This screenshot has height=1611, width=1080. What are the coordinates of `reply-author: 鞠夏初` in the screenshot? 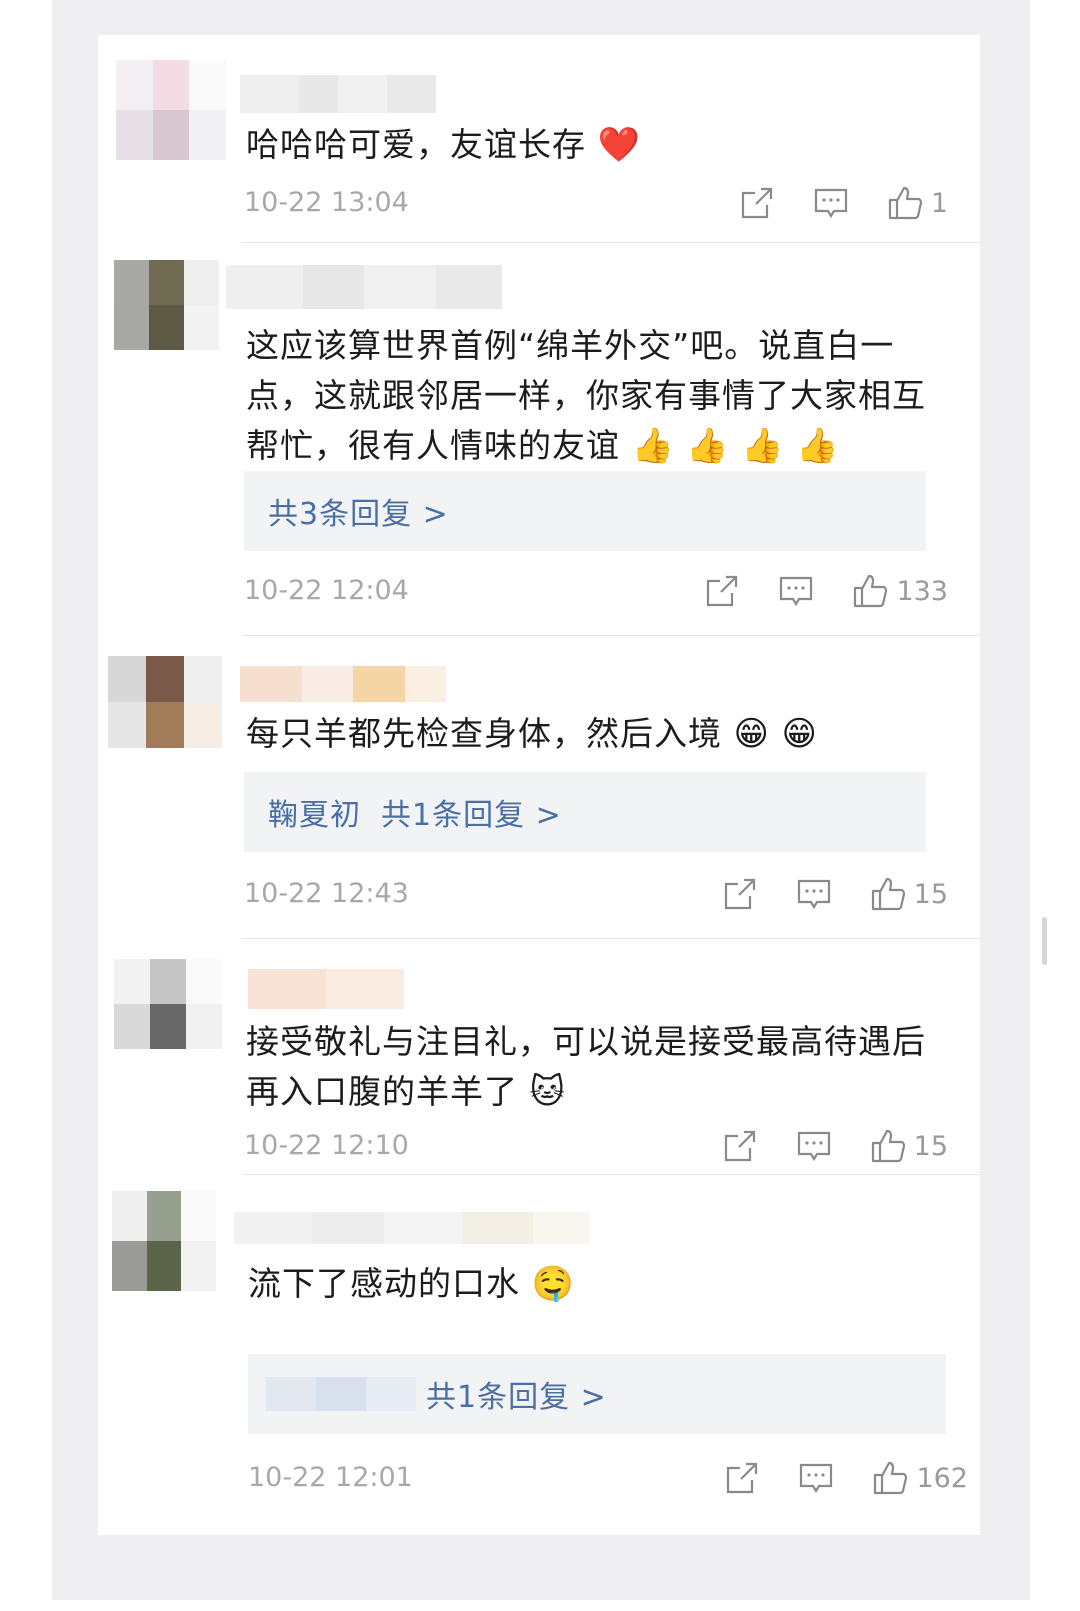 It's located at (314, 812).